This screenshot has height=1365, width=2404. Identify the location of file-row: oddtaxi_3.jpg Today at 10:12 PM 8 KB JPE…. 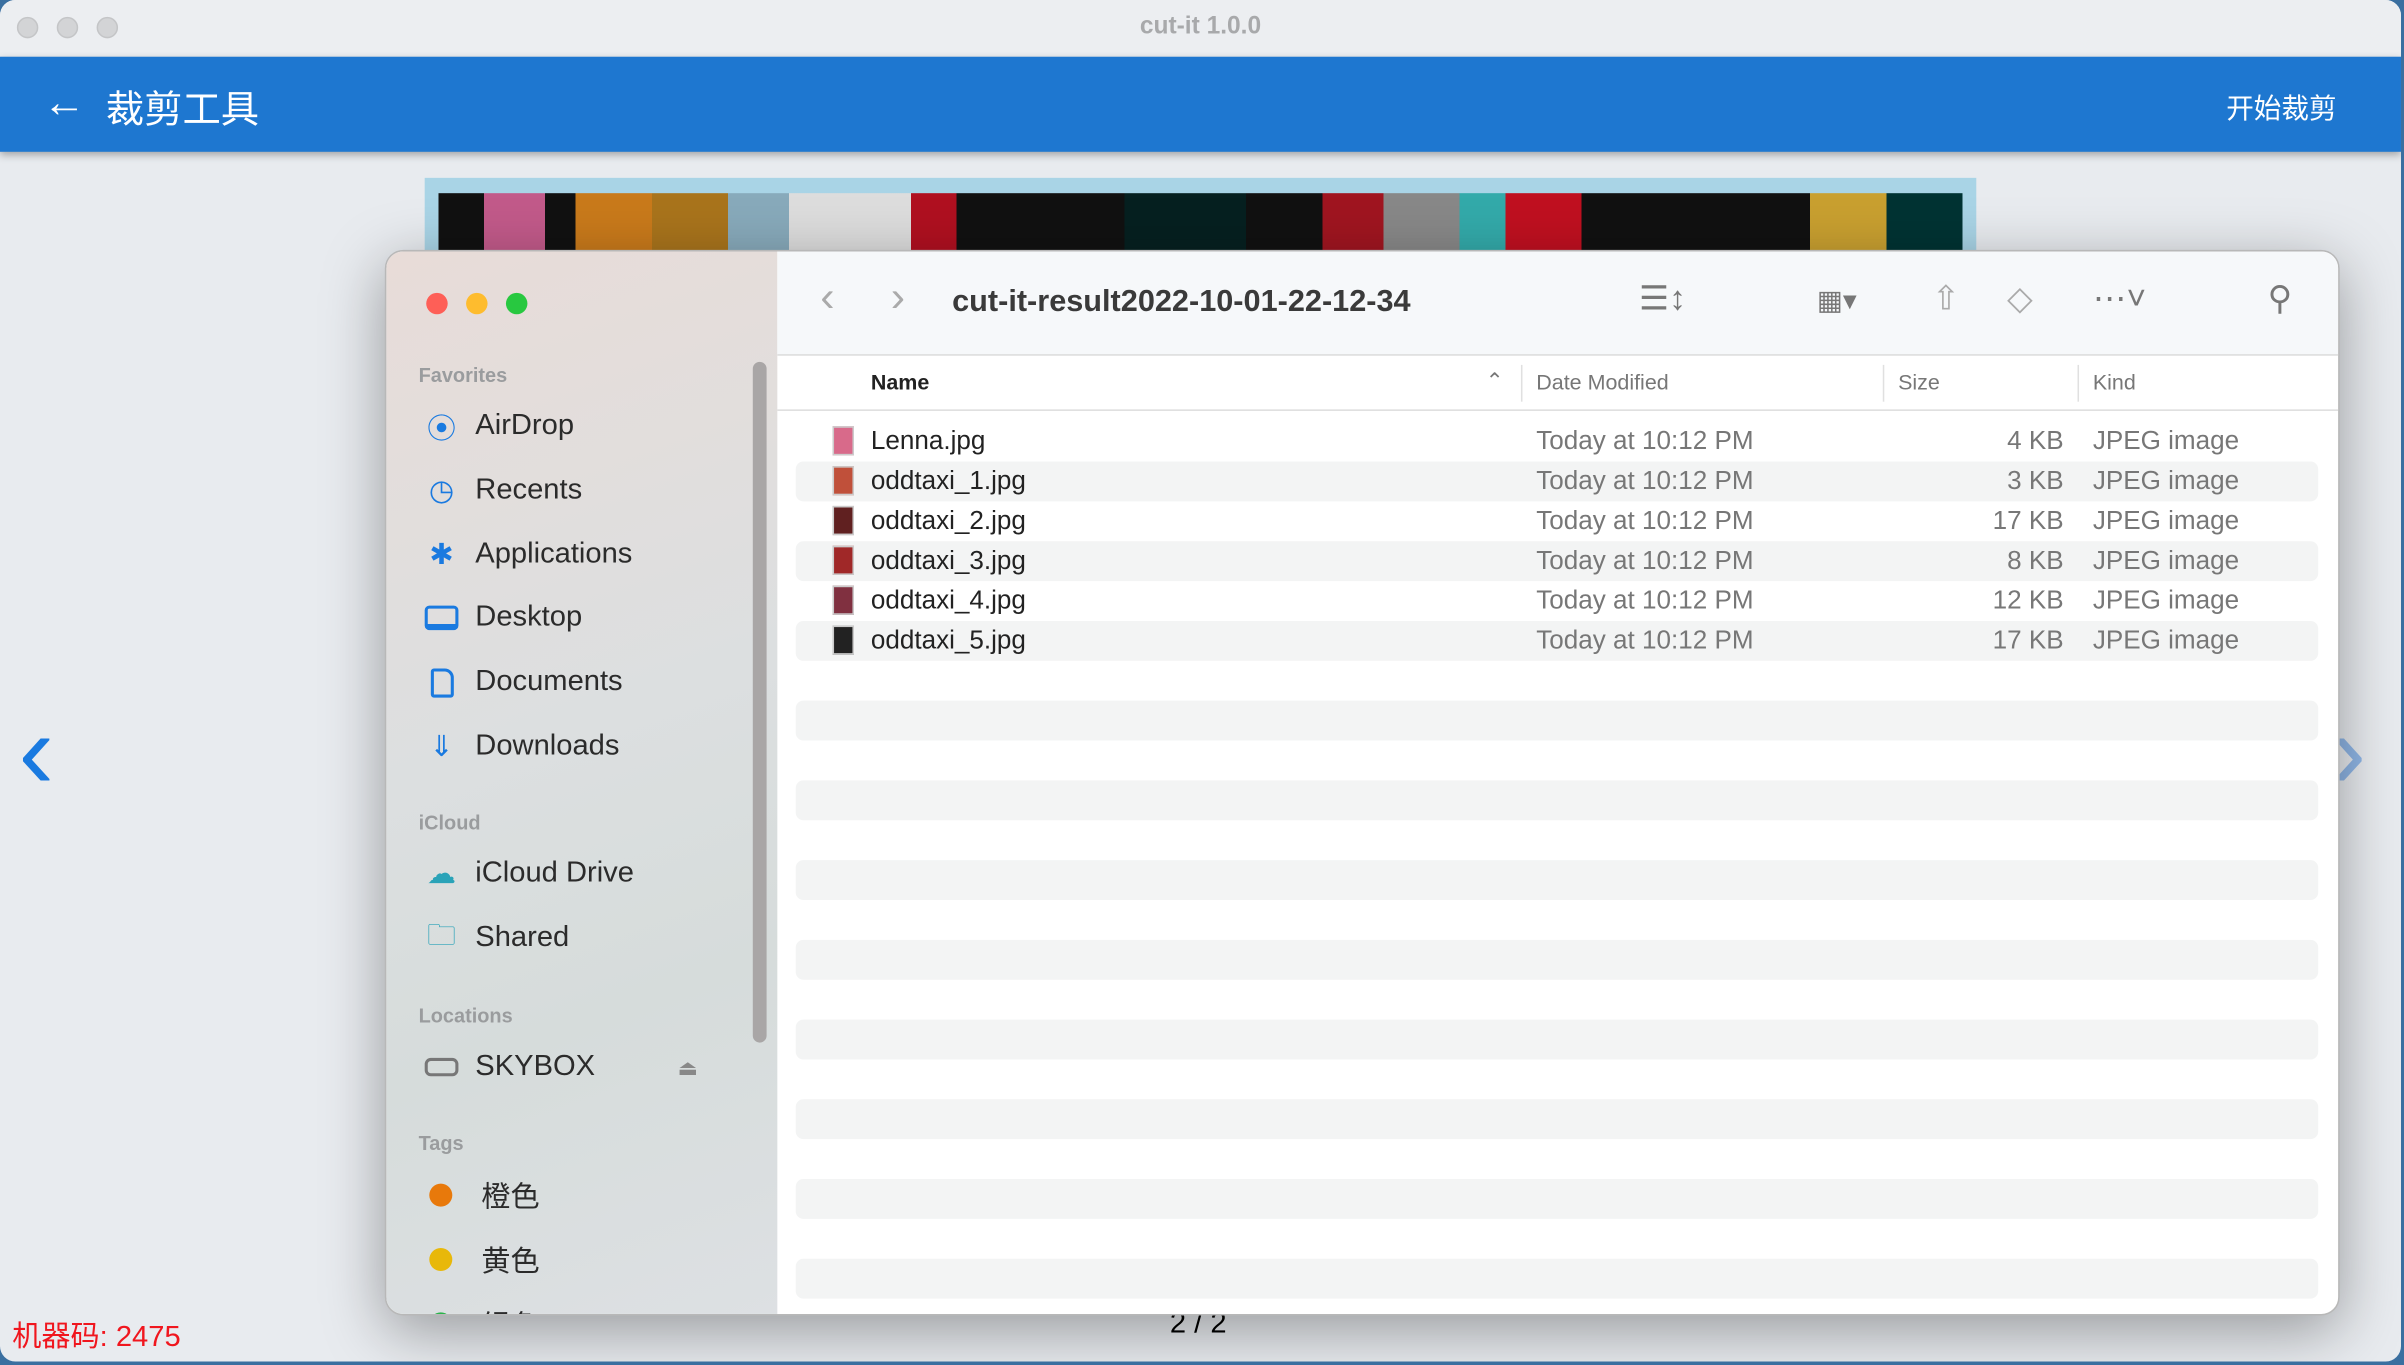
(1557, 561).